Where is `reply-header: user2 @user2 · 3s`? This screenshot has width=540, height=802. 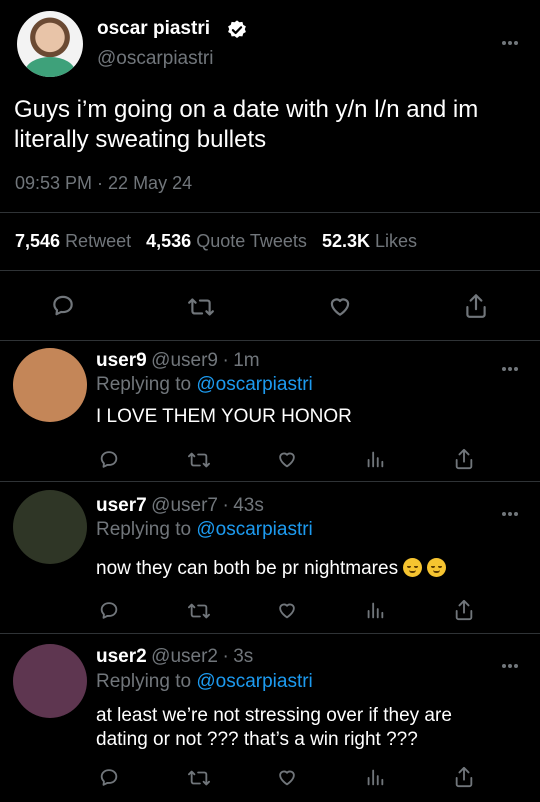
reply-header: user2 @user2 · 3s is located at coordinates (174, 657).